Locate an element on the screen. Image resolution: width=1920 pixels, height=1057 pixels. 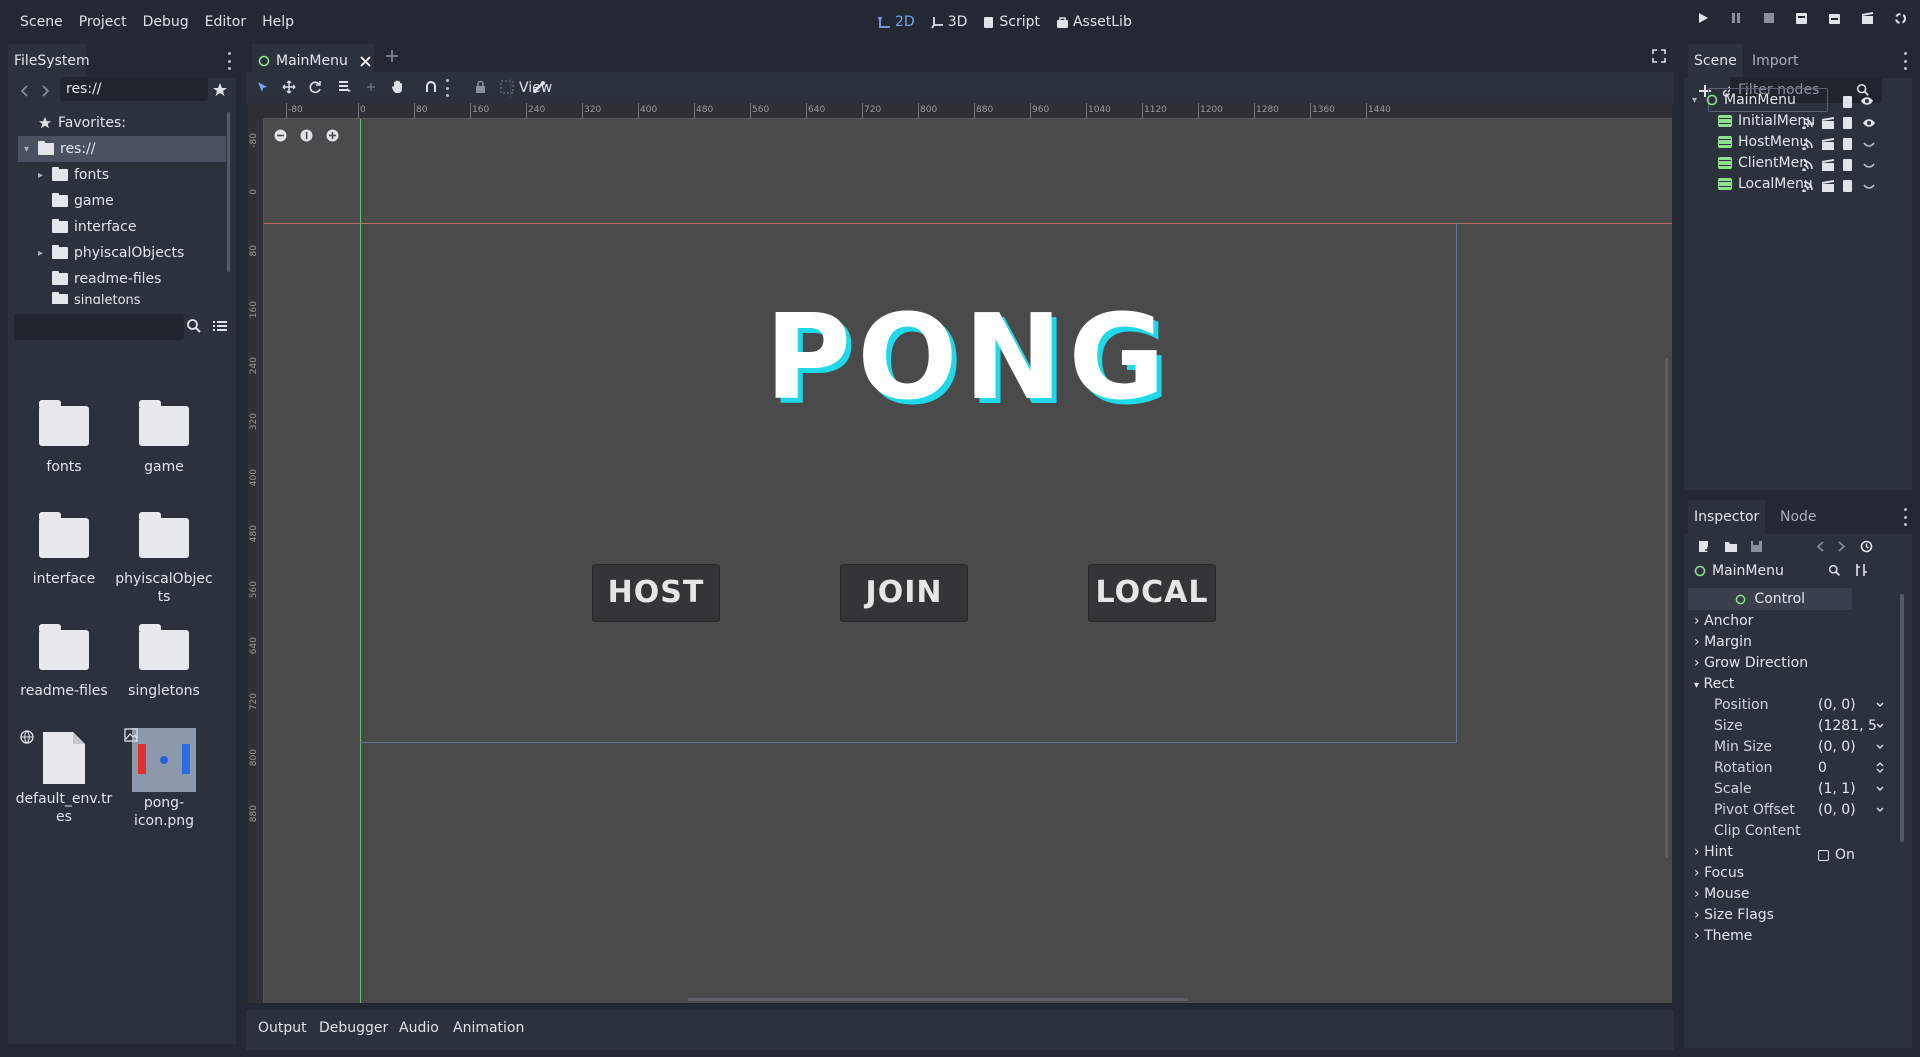
h-scrollbar is located at coordinates (938, 999).